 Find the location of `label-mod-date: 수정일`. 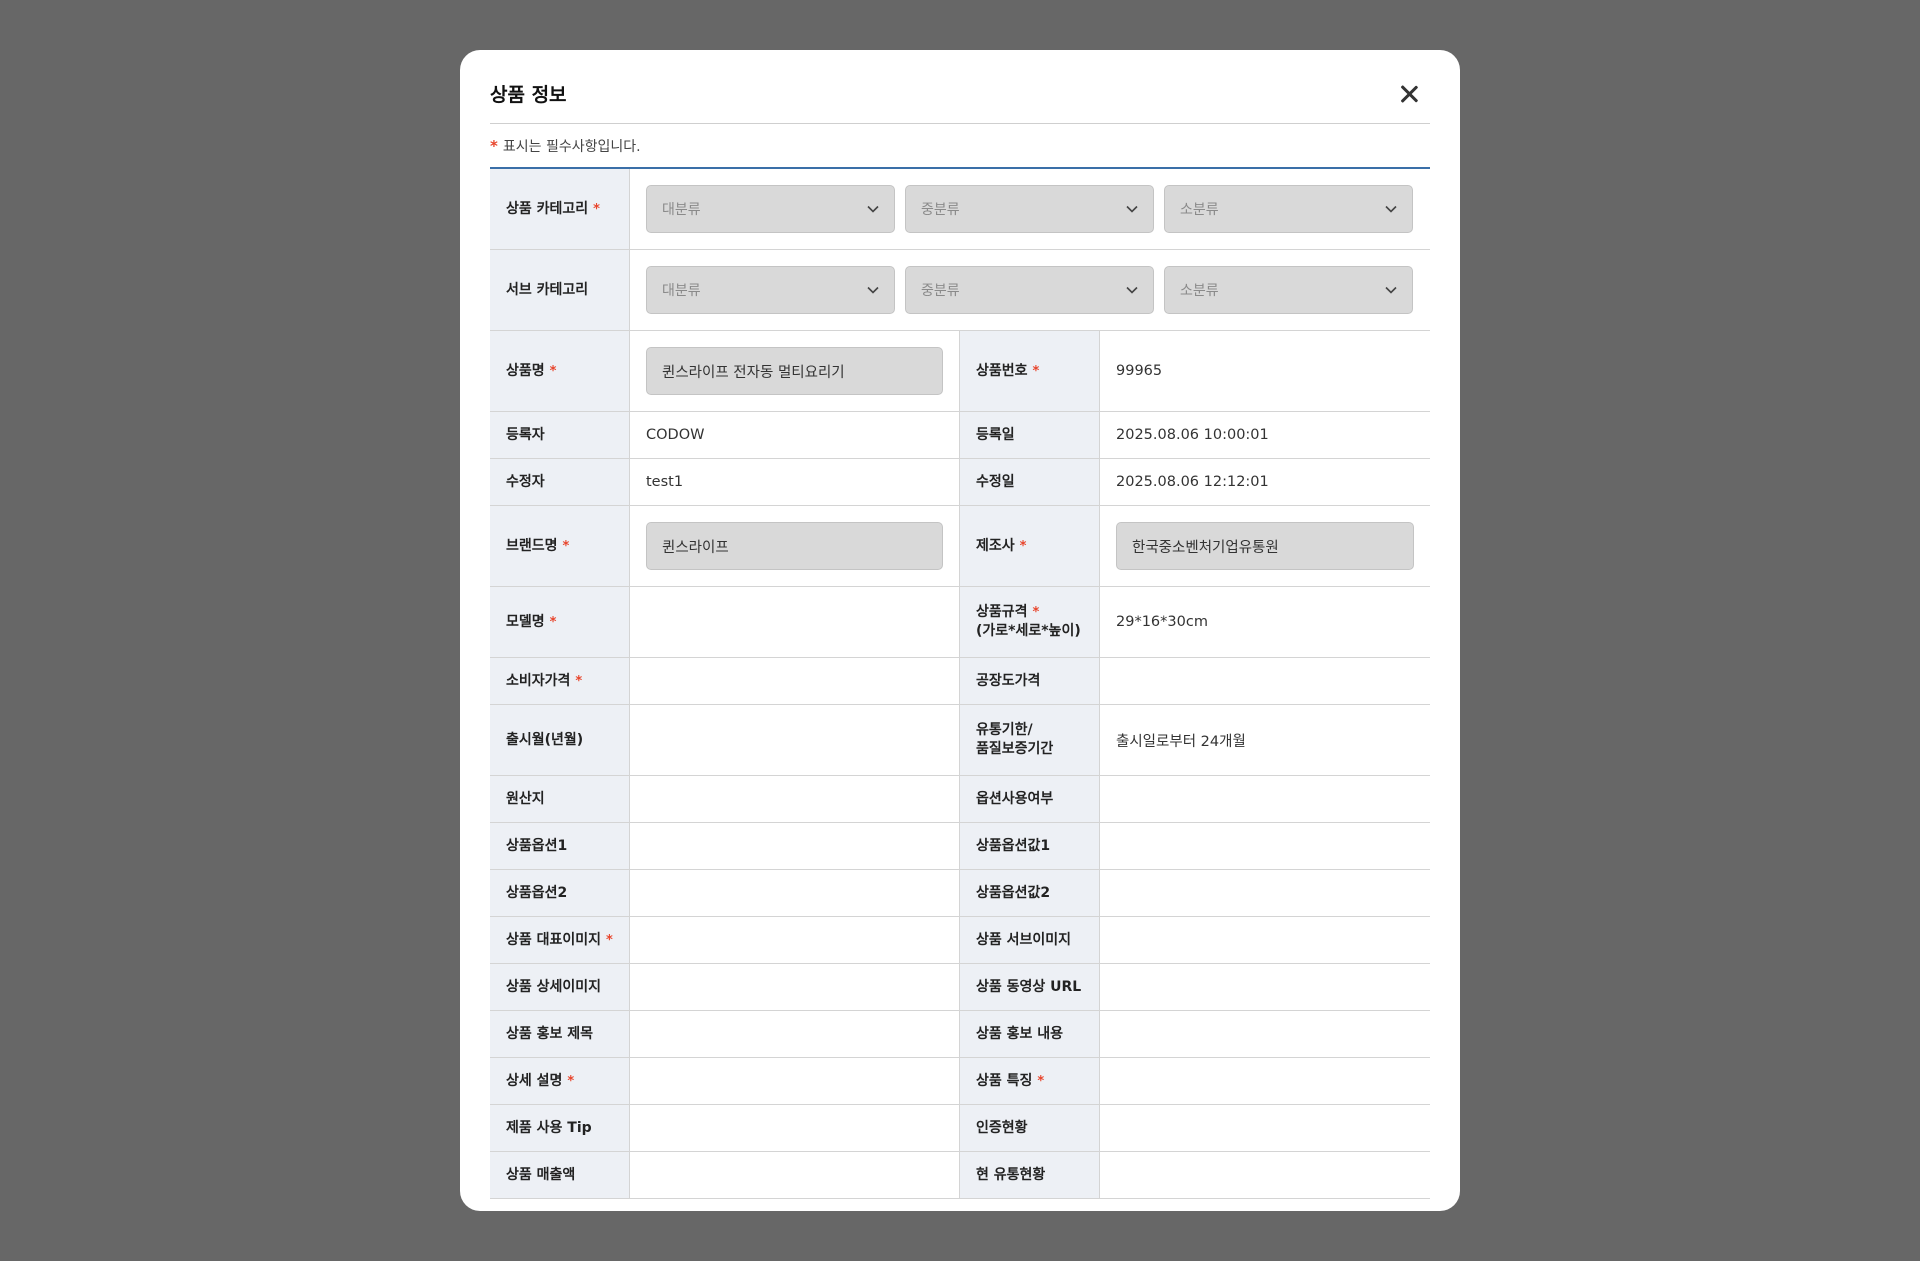

label-mod-date: 수정일 is located at coordinates (1030, 482).